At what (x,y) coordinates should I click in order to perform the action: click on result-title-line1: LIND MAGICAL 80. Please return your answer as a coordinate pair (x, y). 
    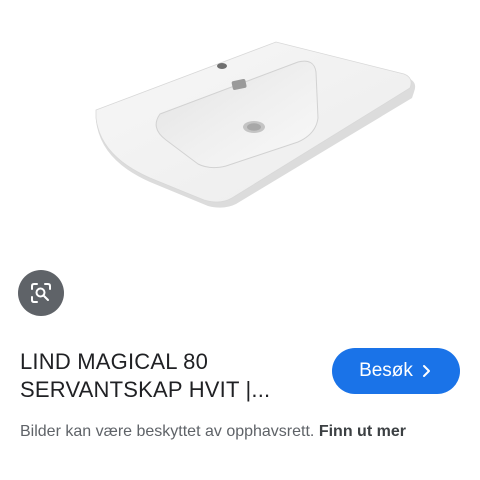
    Looking at the image, I should click on (114, 361).